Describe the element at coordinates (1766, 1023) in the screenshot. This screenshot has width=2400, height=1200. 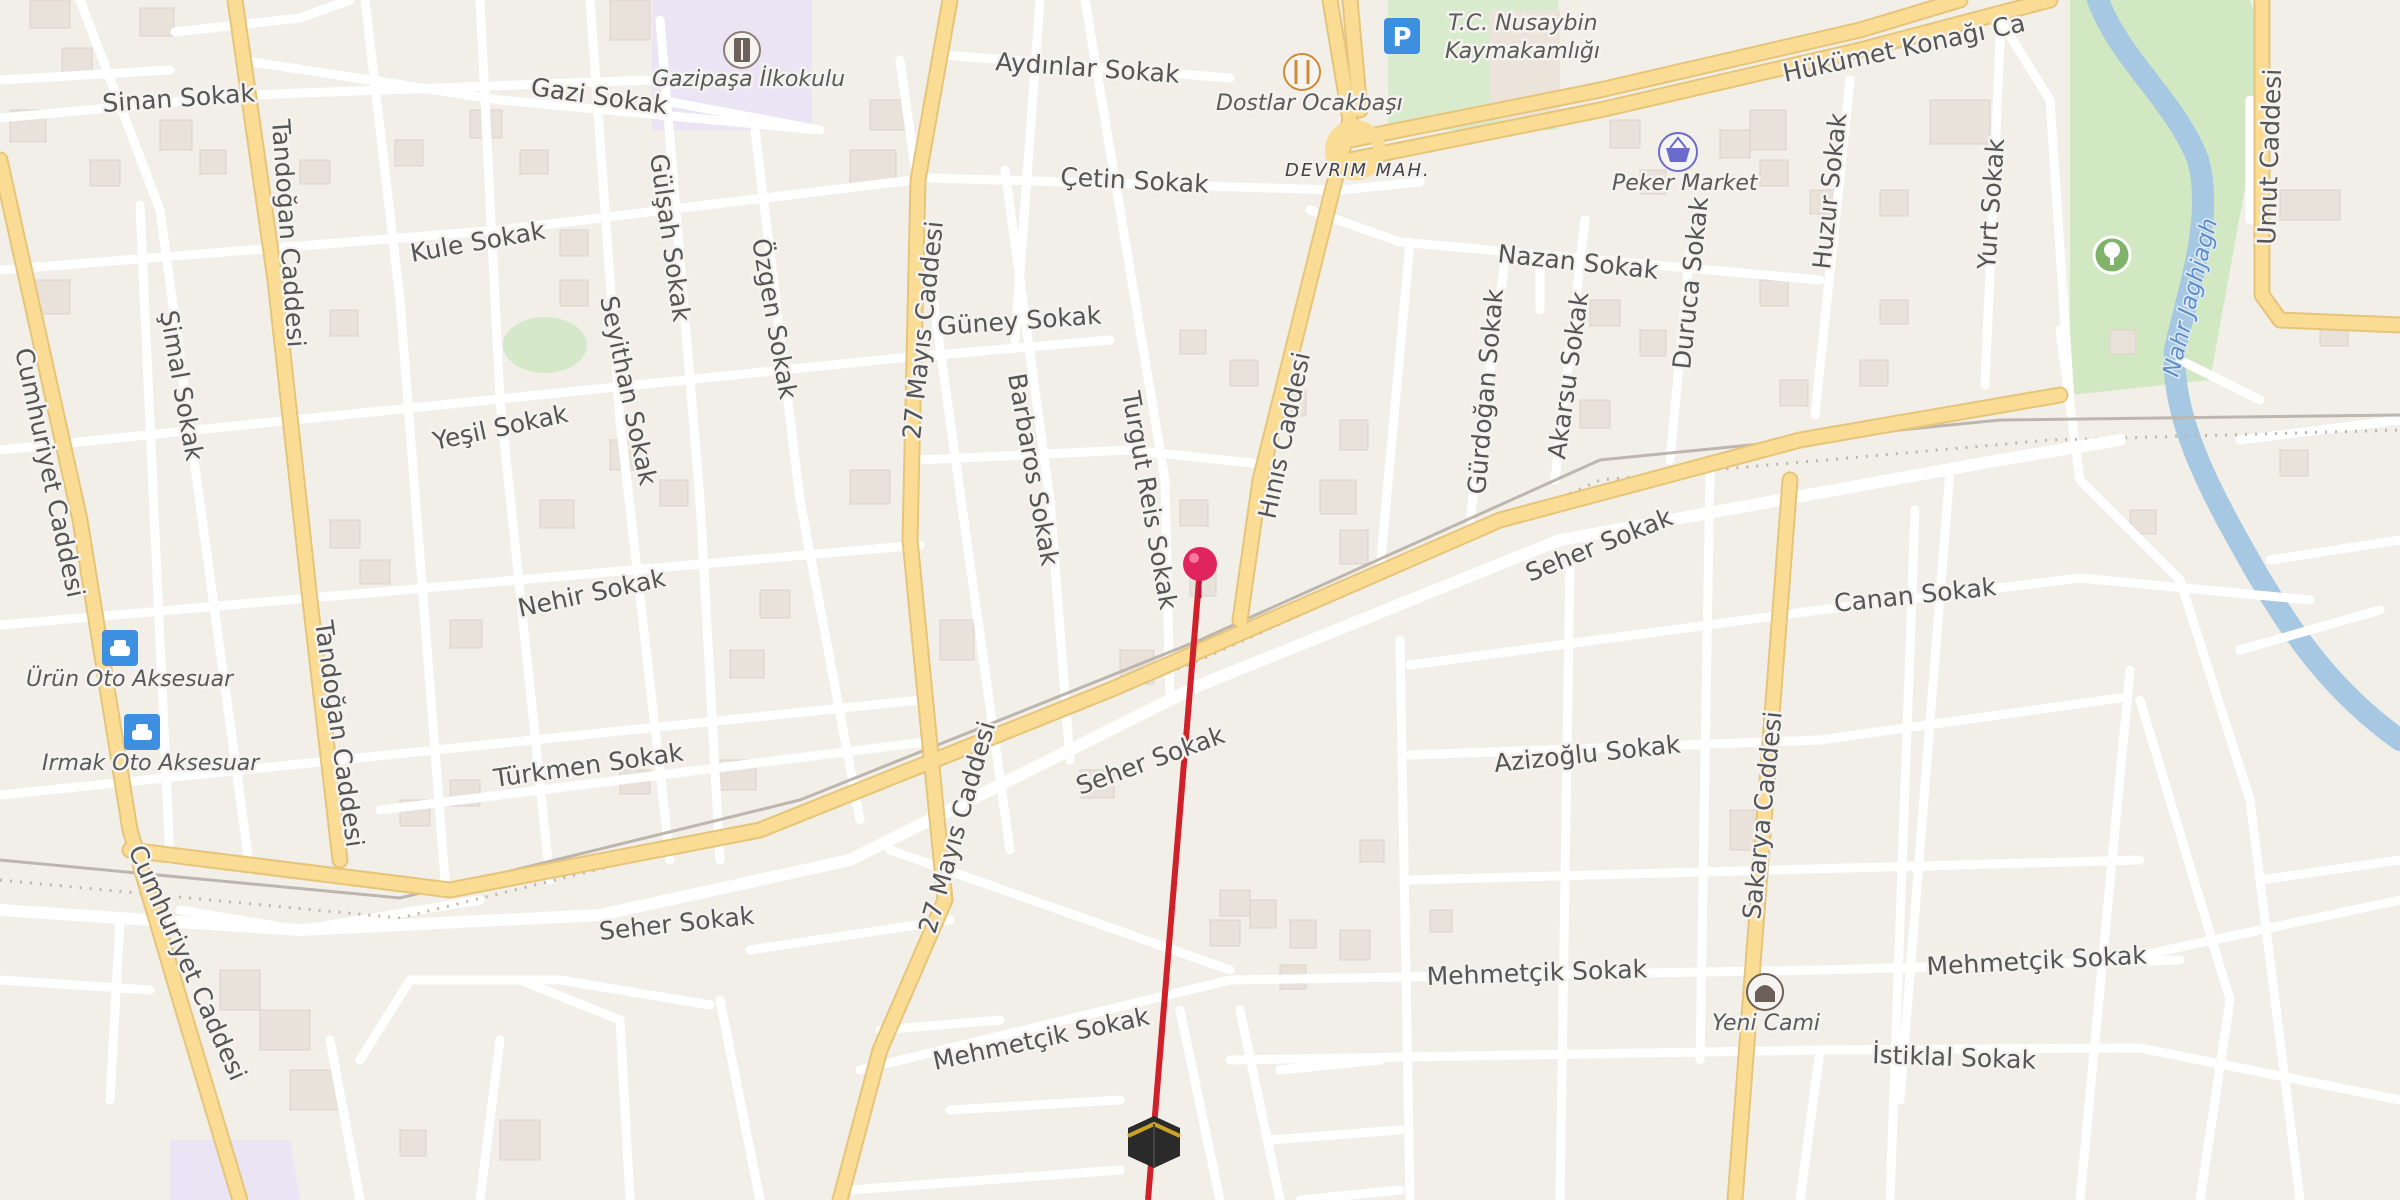
I see `label-mosque: Yeni Cami` at that location.